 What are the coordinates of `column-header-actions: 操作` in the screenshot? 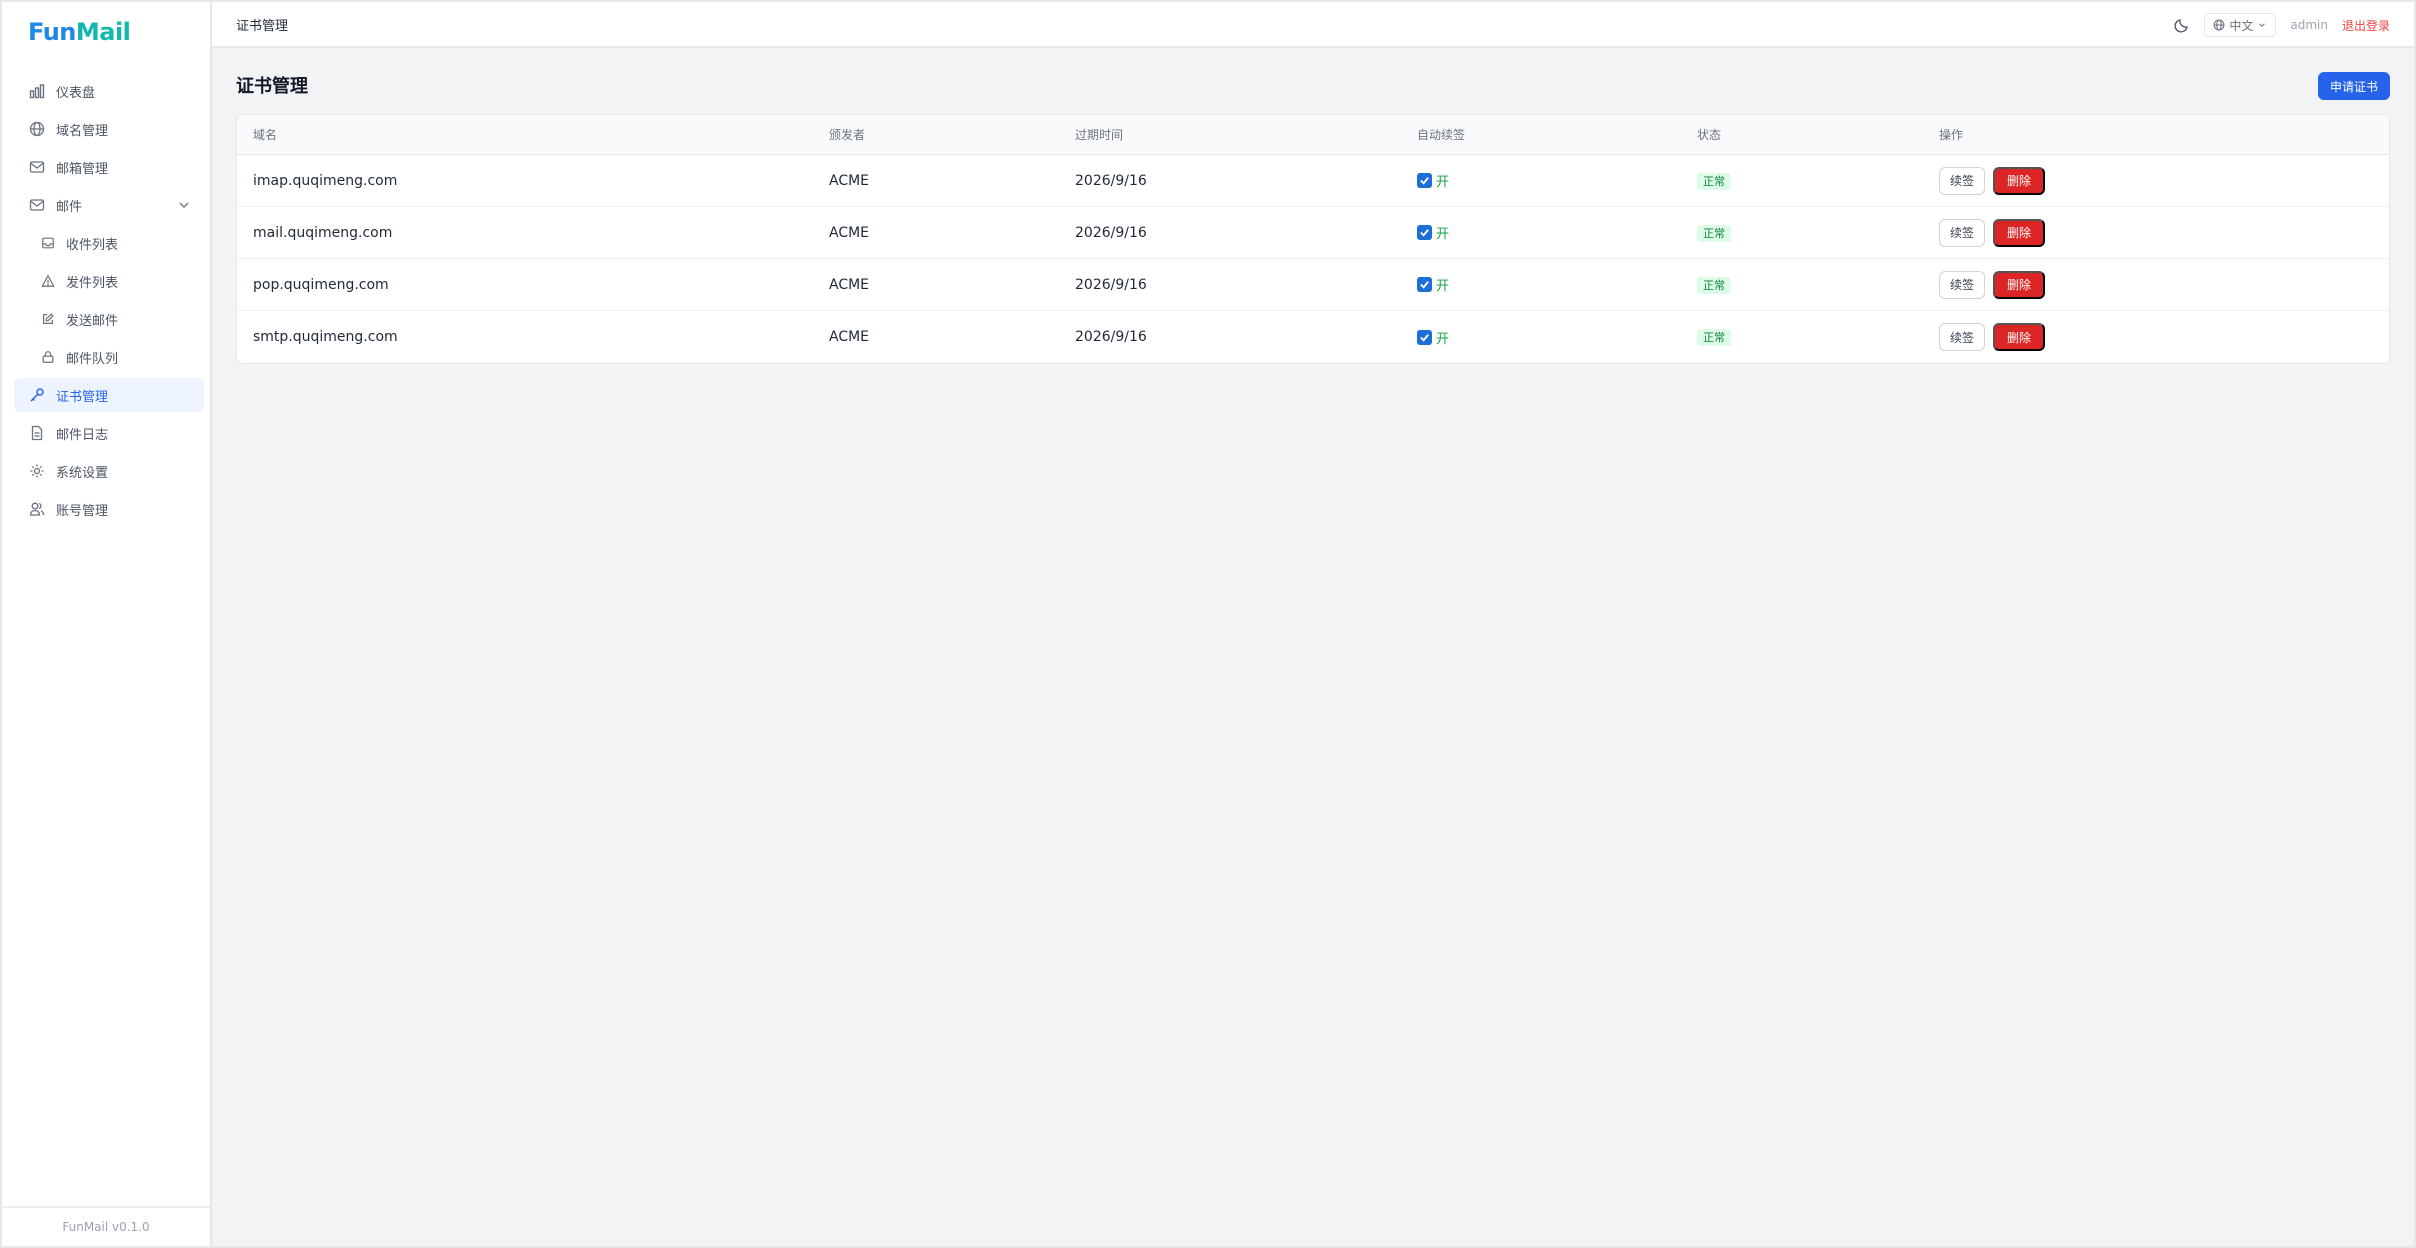 It's located at (1951, 135).